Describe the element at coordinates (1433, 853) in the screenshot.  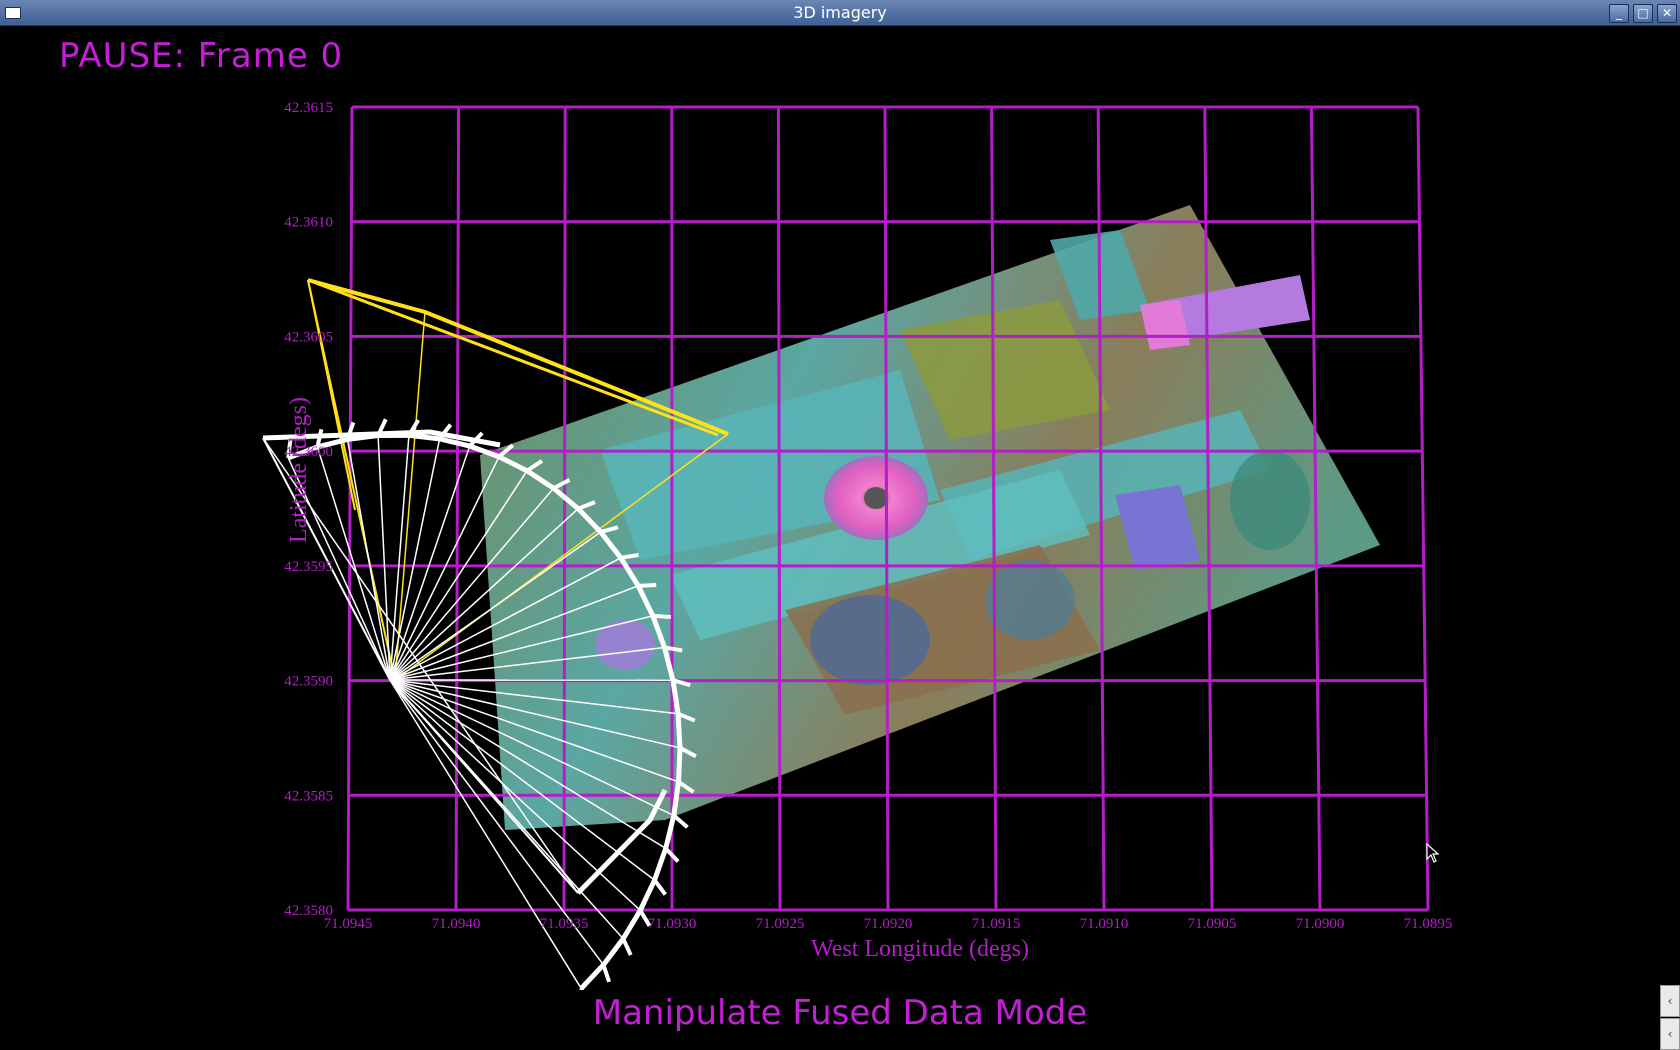
I see `mouse-pointer-icon` at that location.